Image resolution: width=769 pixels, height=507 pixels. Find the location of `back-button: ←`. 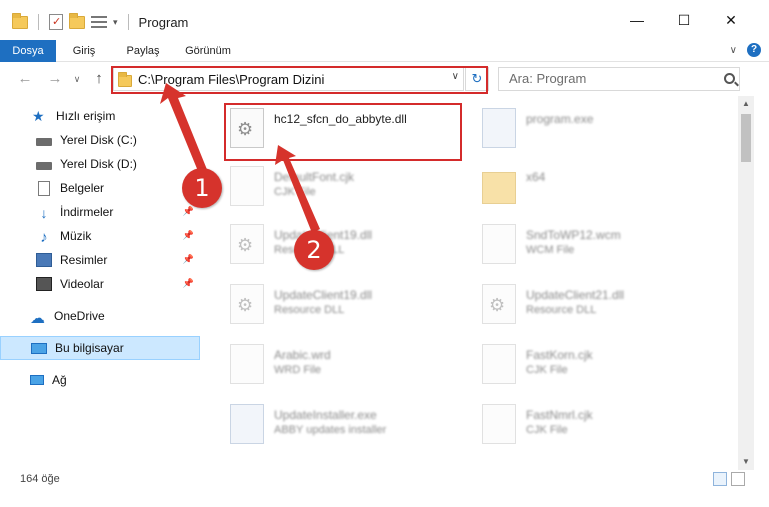

back-button: ← is located at coordinates (25, 79).